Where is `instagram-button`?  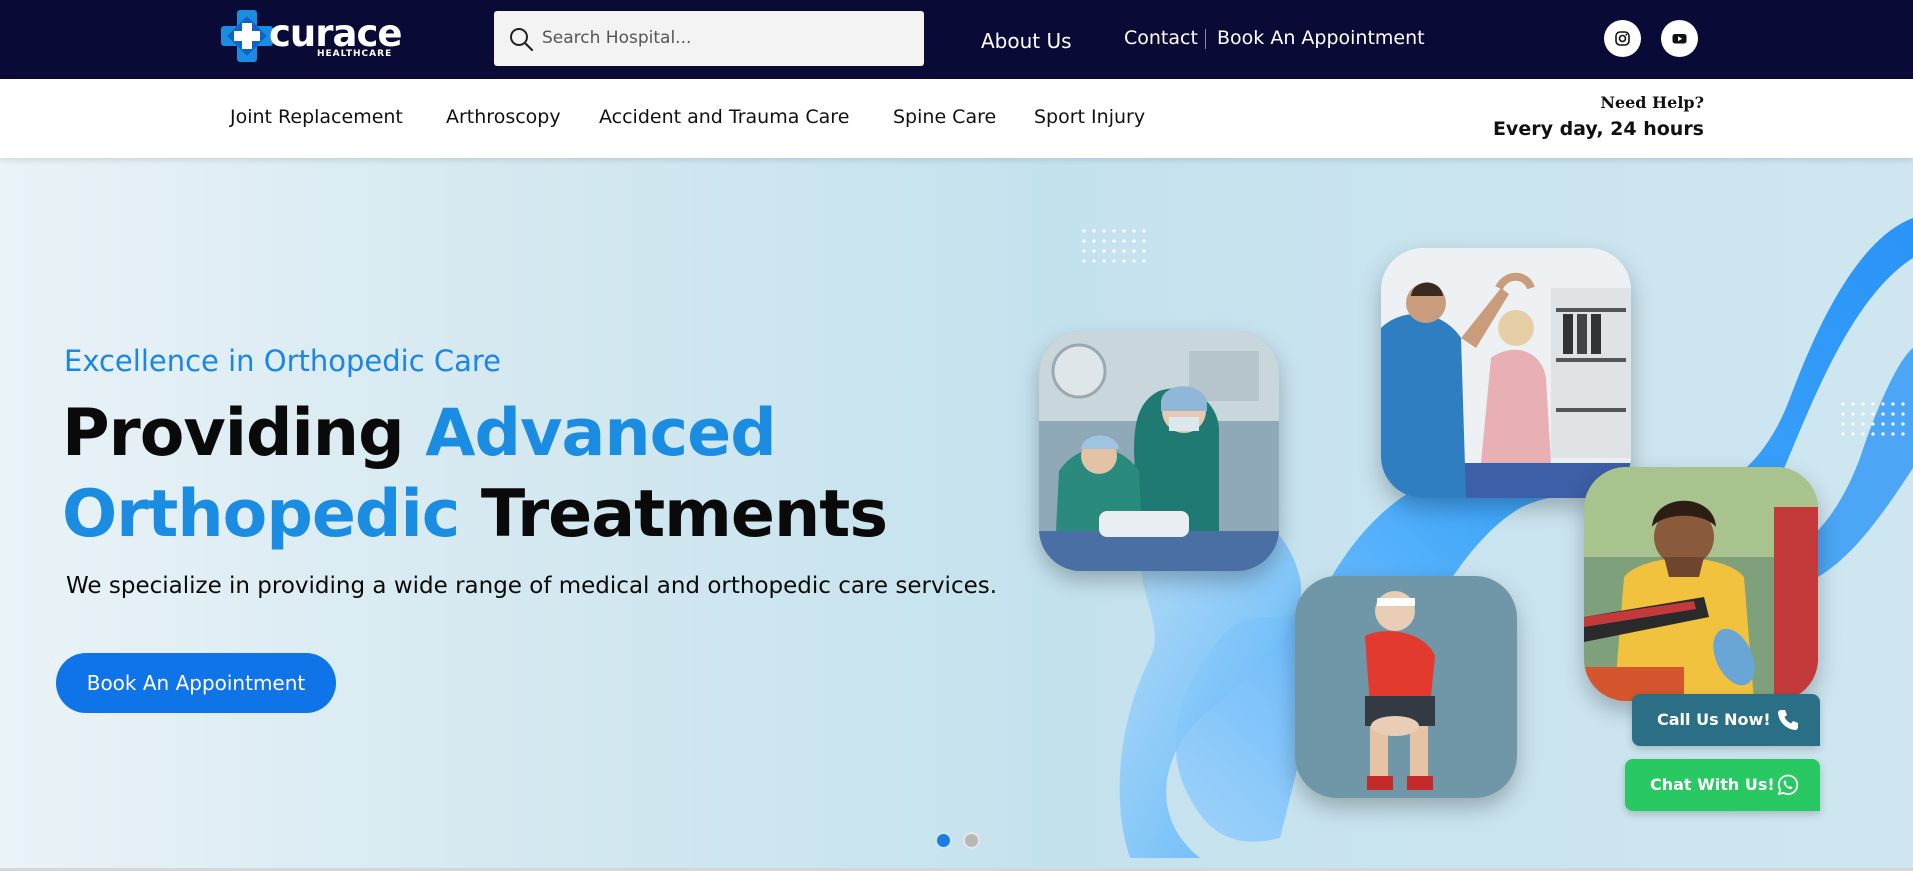
instagram-button is located at coordinates (1622, 38).